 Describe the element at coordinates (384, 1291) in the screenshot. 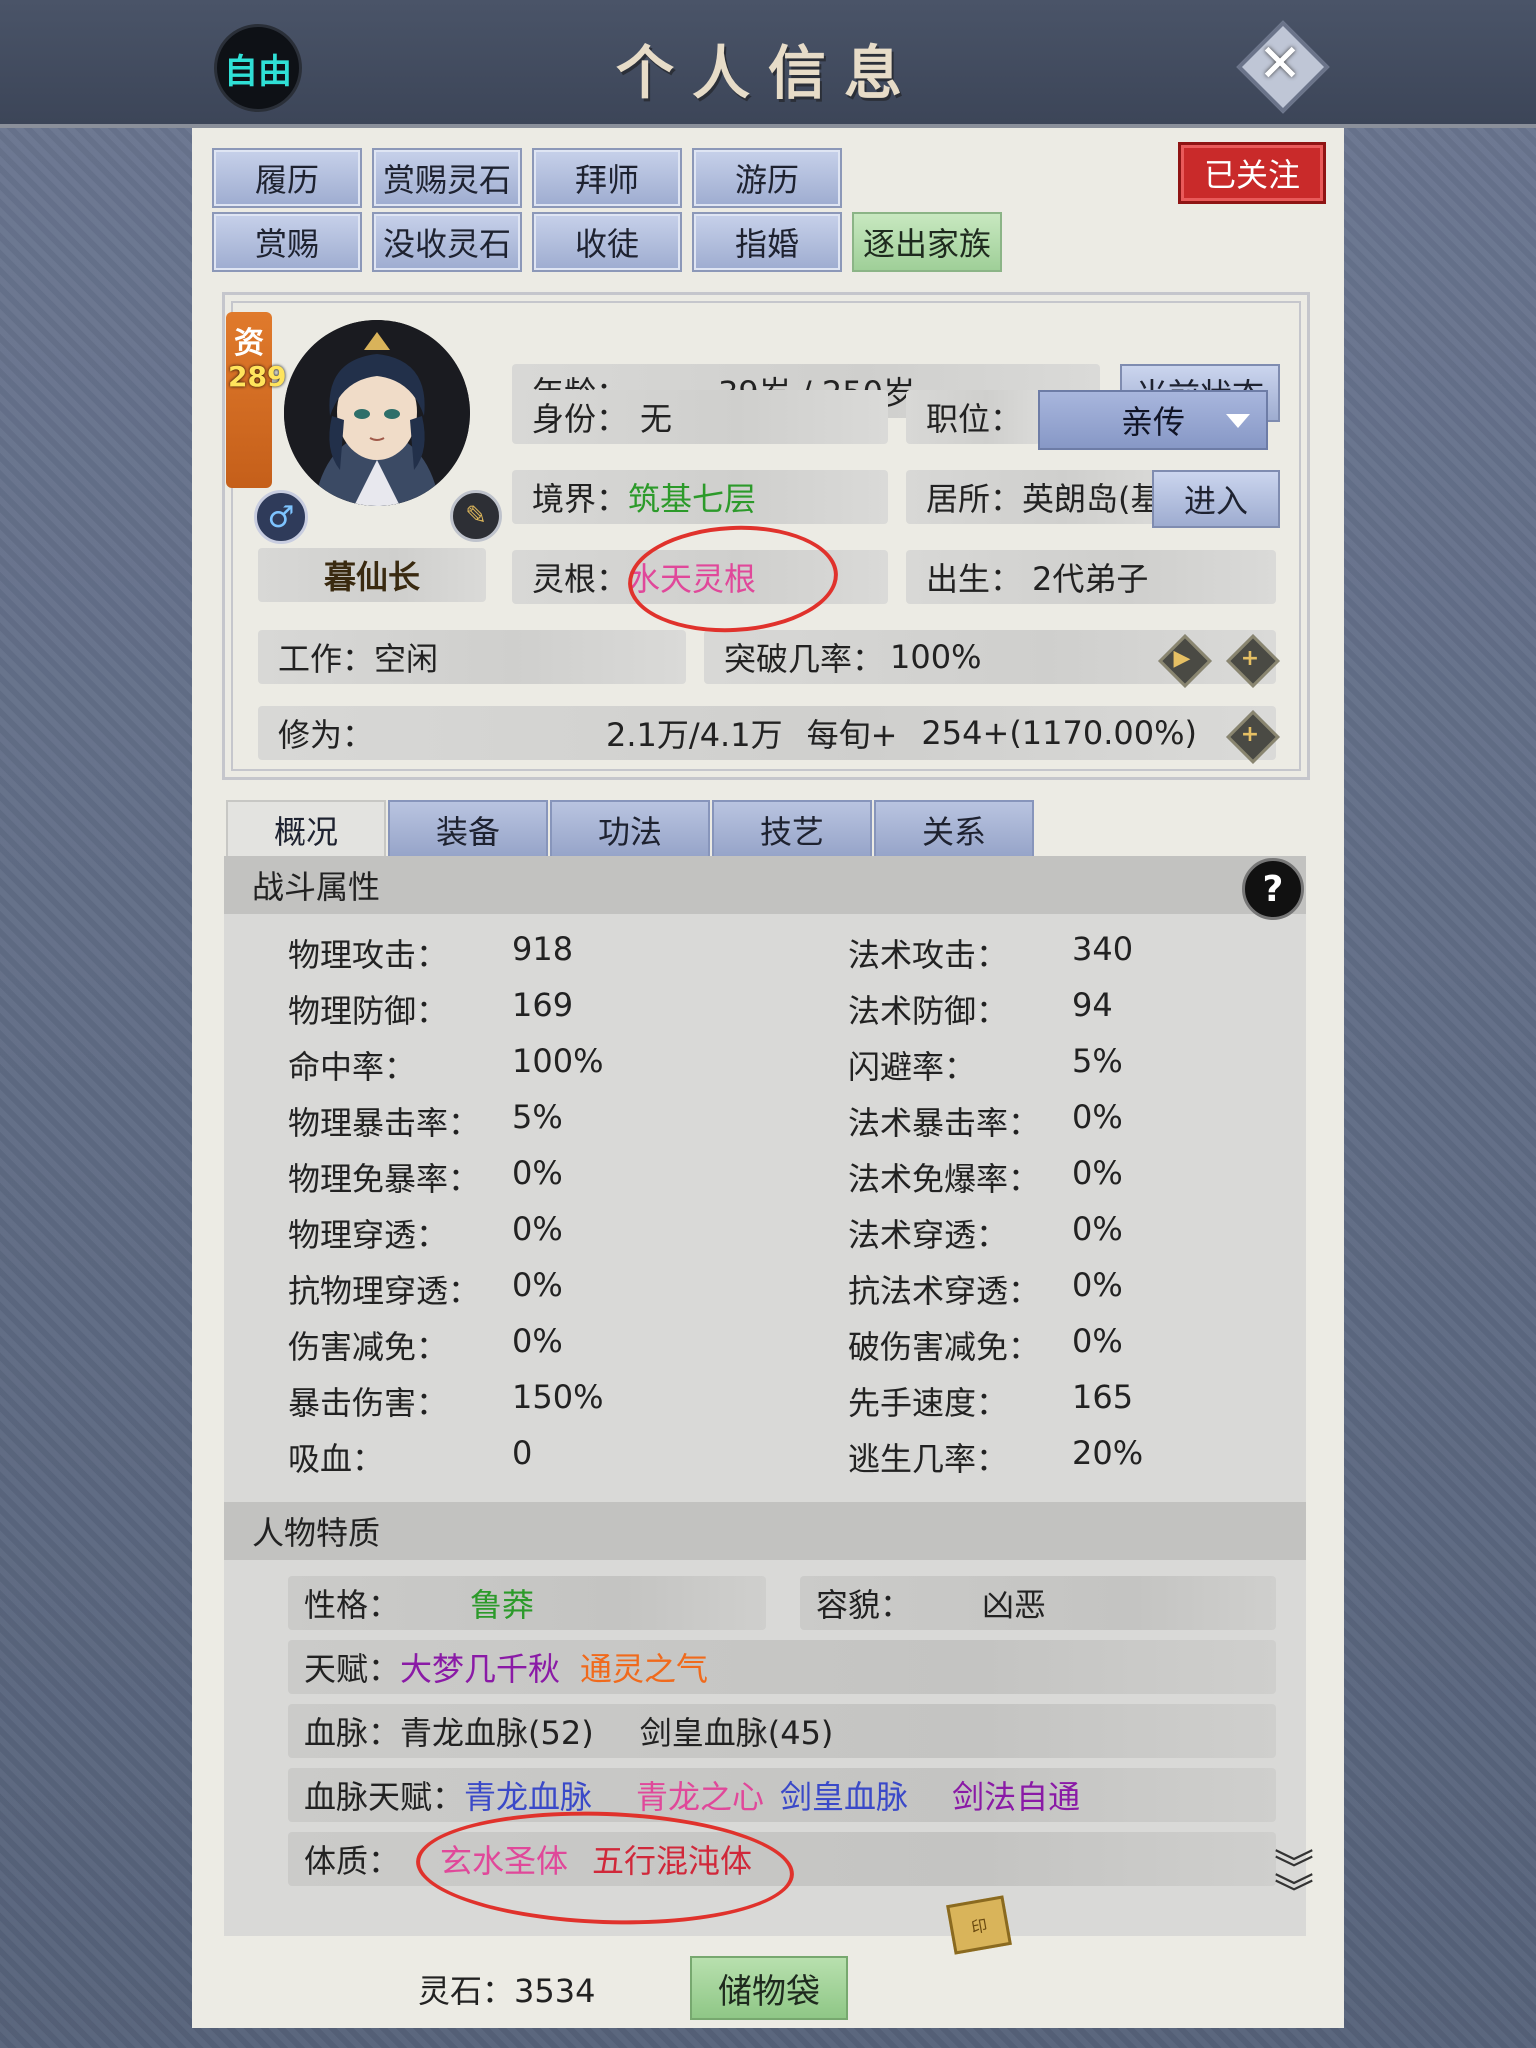

I see `stat-label: 抗物理穿透：` at that location.